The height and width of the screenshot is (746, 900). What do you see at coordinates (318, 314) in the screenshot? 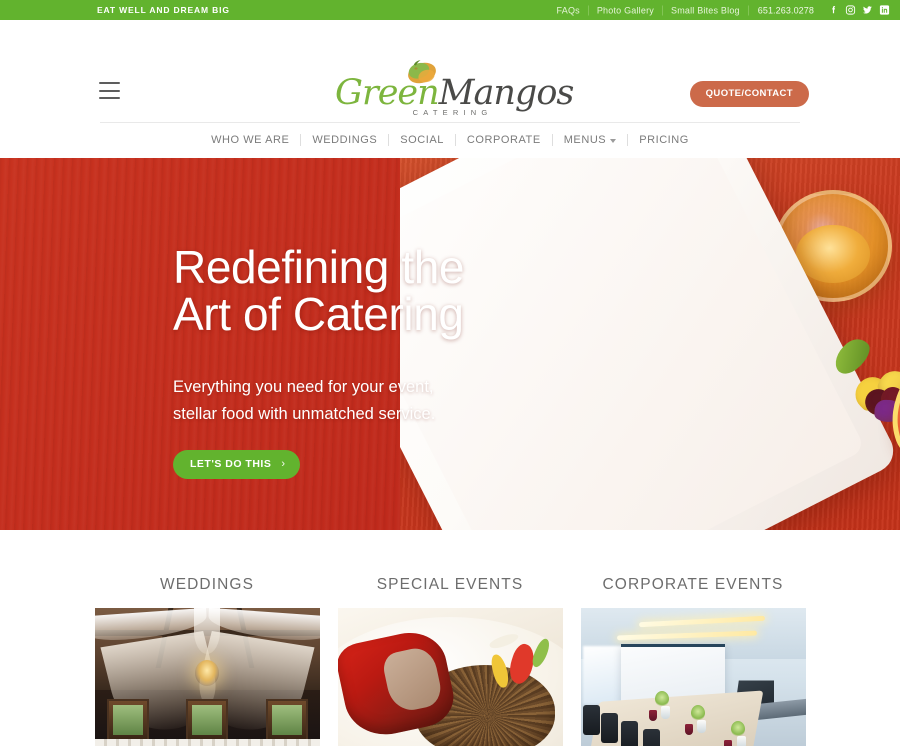
I see `hero-heading-line-2: Art of Catering` at bounding box center [318, 314].